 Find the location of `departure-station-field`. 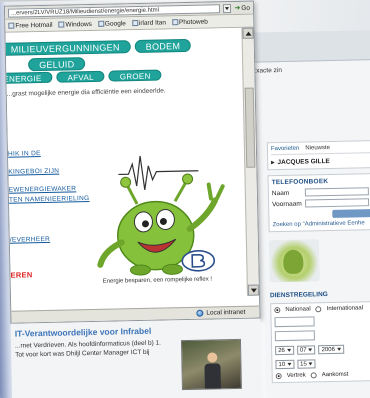

departure-station-field is located at coordinates (294, 322).